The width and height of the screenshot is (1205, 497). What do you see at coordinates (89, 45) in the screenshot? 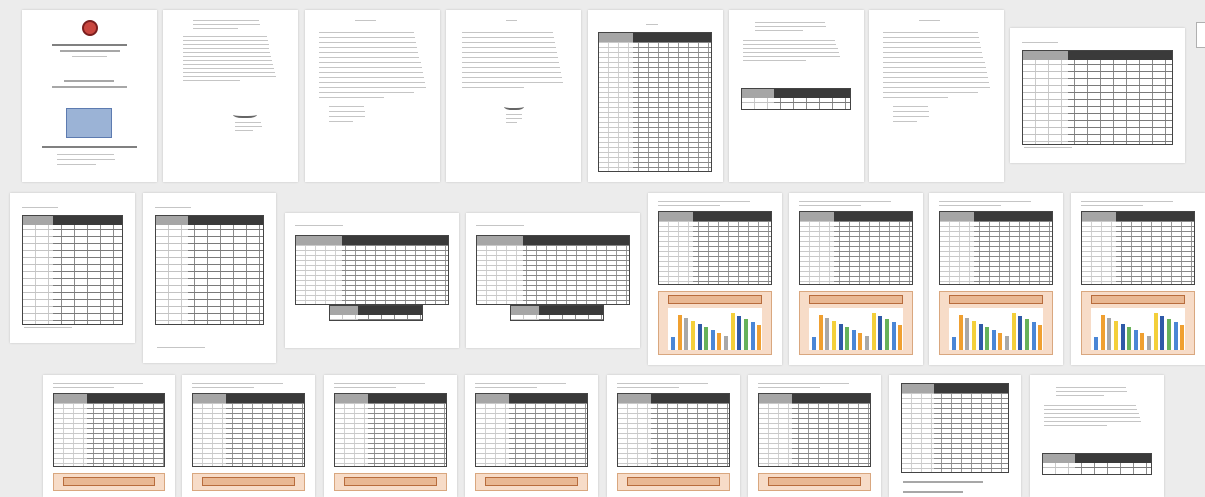
I see `title-line` at bounding box center [89, 45].